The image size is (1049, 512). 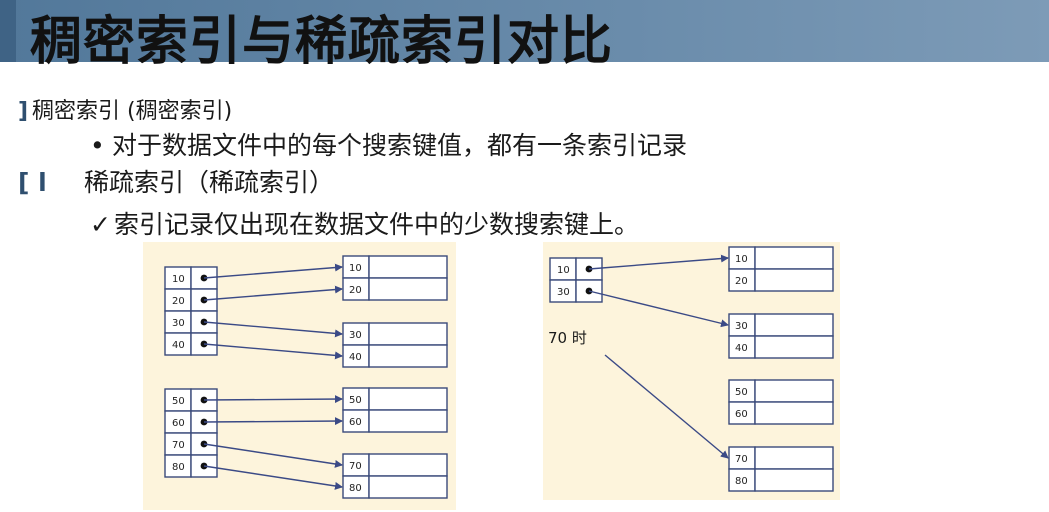 I want to click on slide-title: 稠密索引与稀疏索引对比, so click(x=322, y=42).